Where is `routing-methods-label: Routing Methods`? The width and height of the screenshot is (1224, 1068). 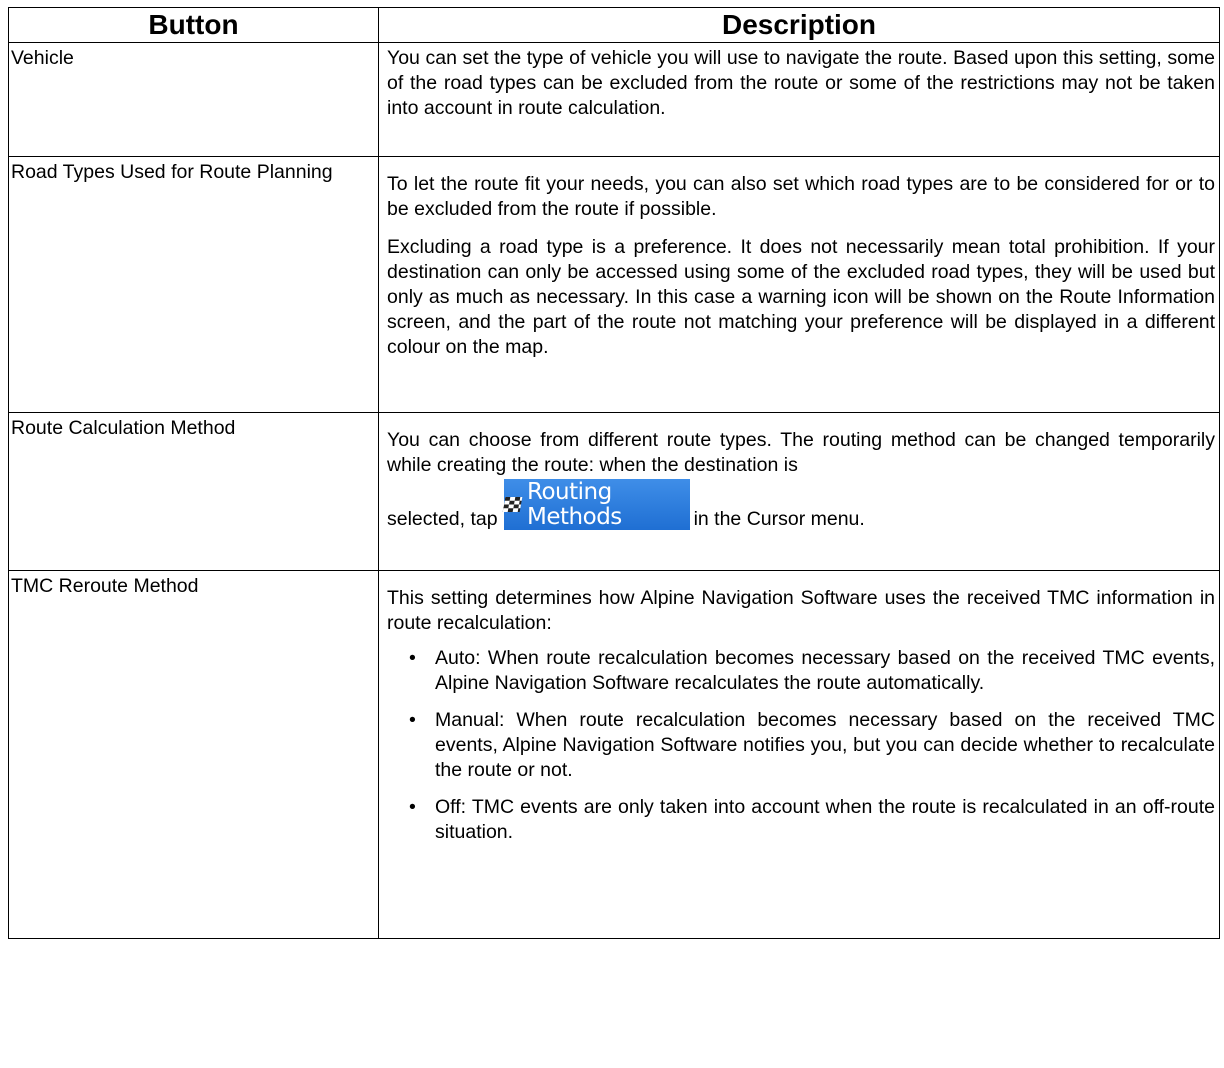 routing-methods-label: Routing Methods is located at coordinates (574, 504).